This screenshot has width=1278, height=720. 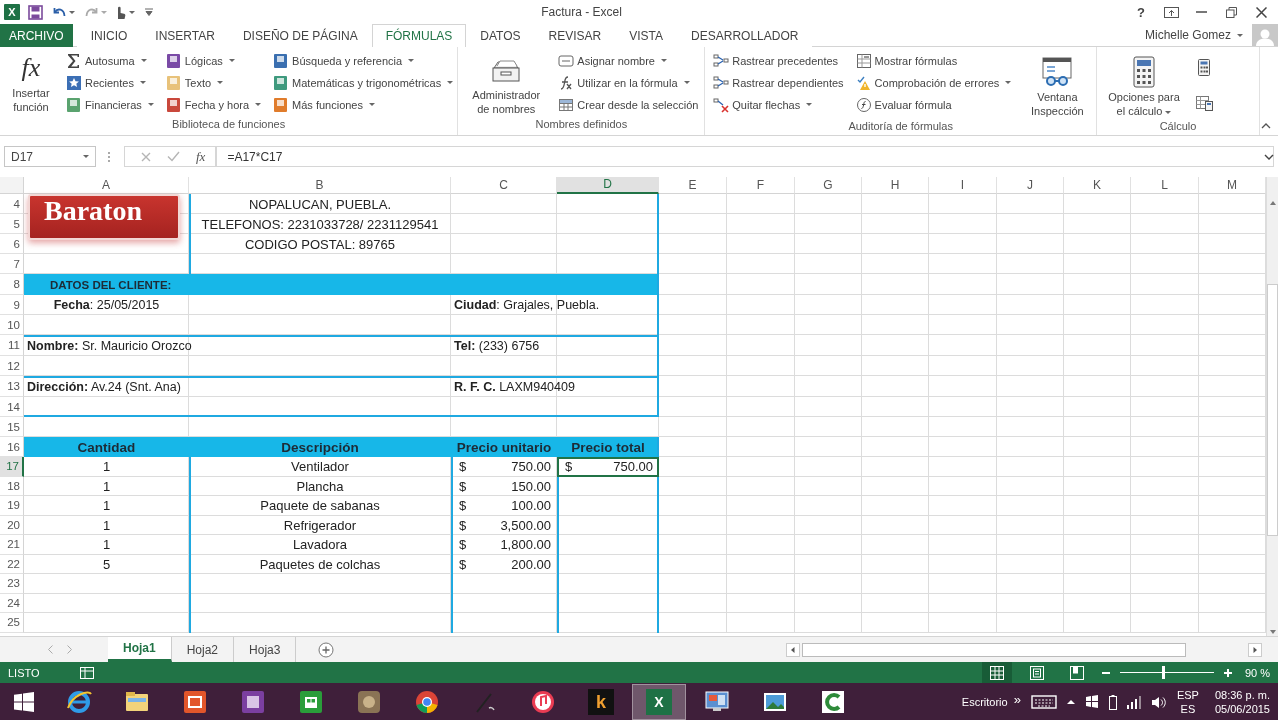 What do you see at coordinates (504, 185) in the screenshot?
I see `column-header: C` at bounding box center [504, 185].